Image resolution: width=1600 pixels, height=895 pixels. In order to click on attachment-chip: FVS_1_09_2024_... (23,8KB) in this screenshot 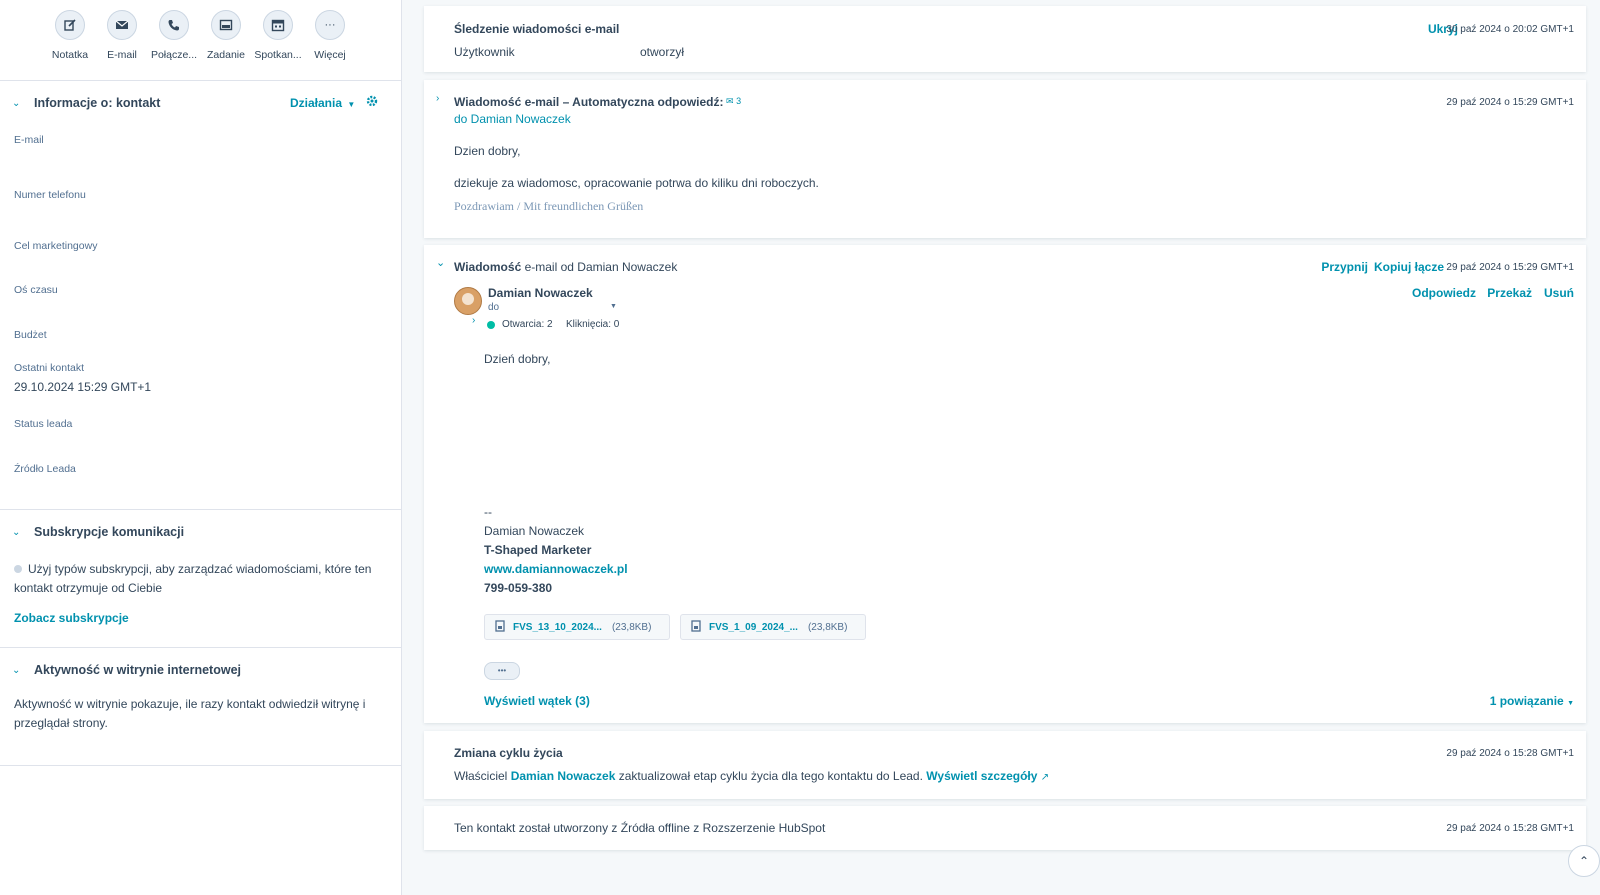, I will do `click(773, 627)`.